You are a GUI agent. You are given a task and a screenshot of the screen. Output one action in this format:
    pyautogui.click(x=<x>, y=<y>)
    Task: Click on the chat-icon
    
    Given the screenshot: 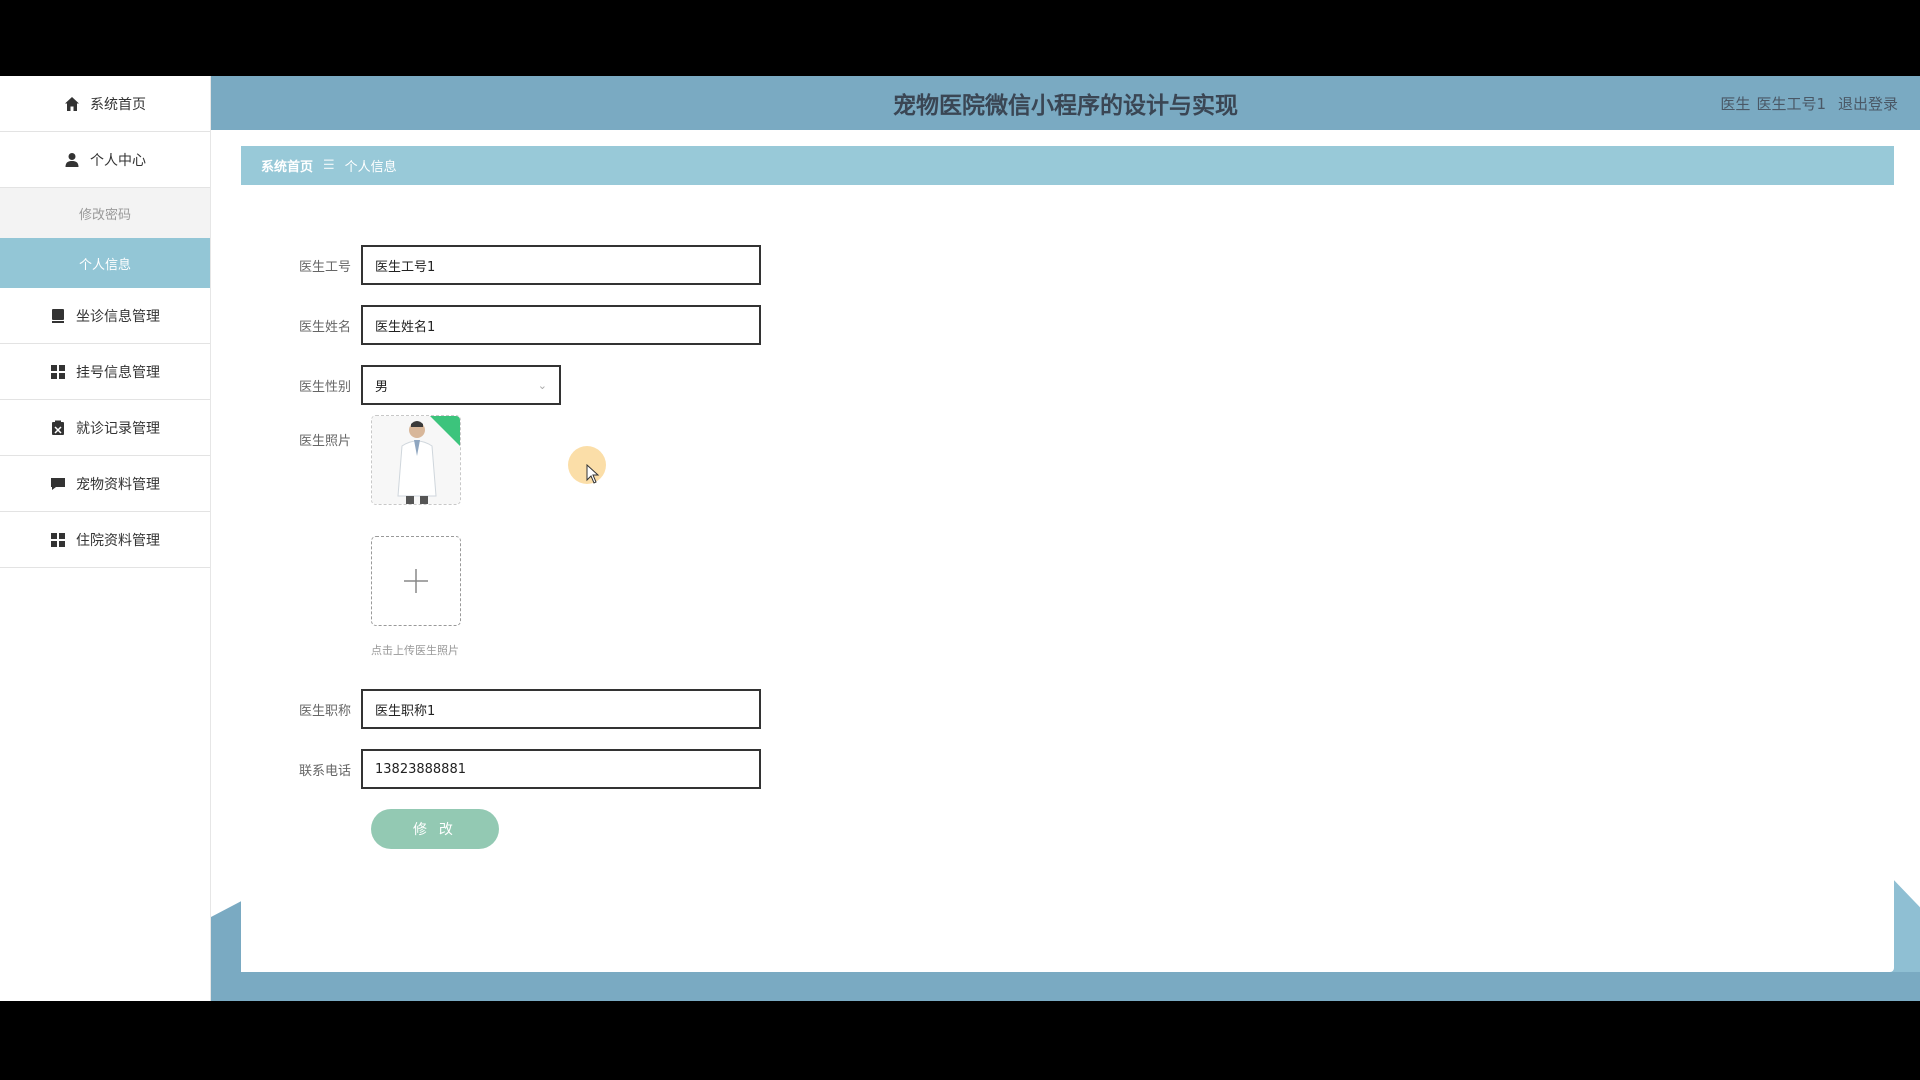 What is the action you would take?
    pyautogui.click(x=58, y=483)
    